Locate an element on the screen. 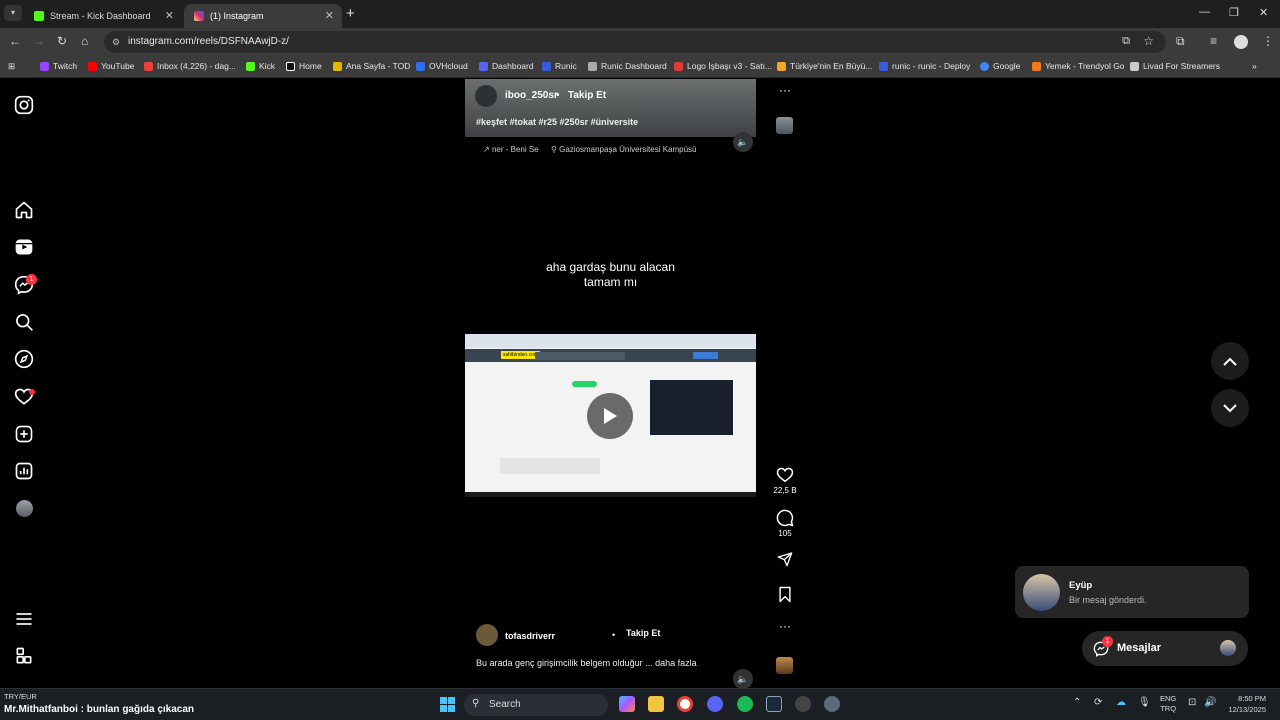 The width and height of the screenshot is (1280, 720). bookmark-star-icon: ☆ is located at coordinates (1148, 41).